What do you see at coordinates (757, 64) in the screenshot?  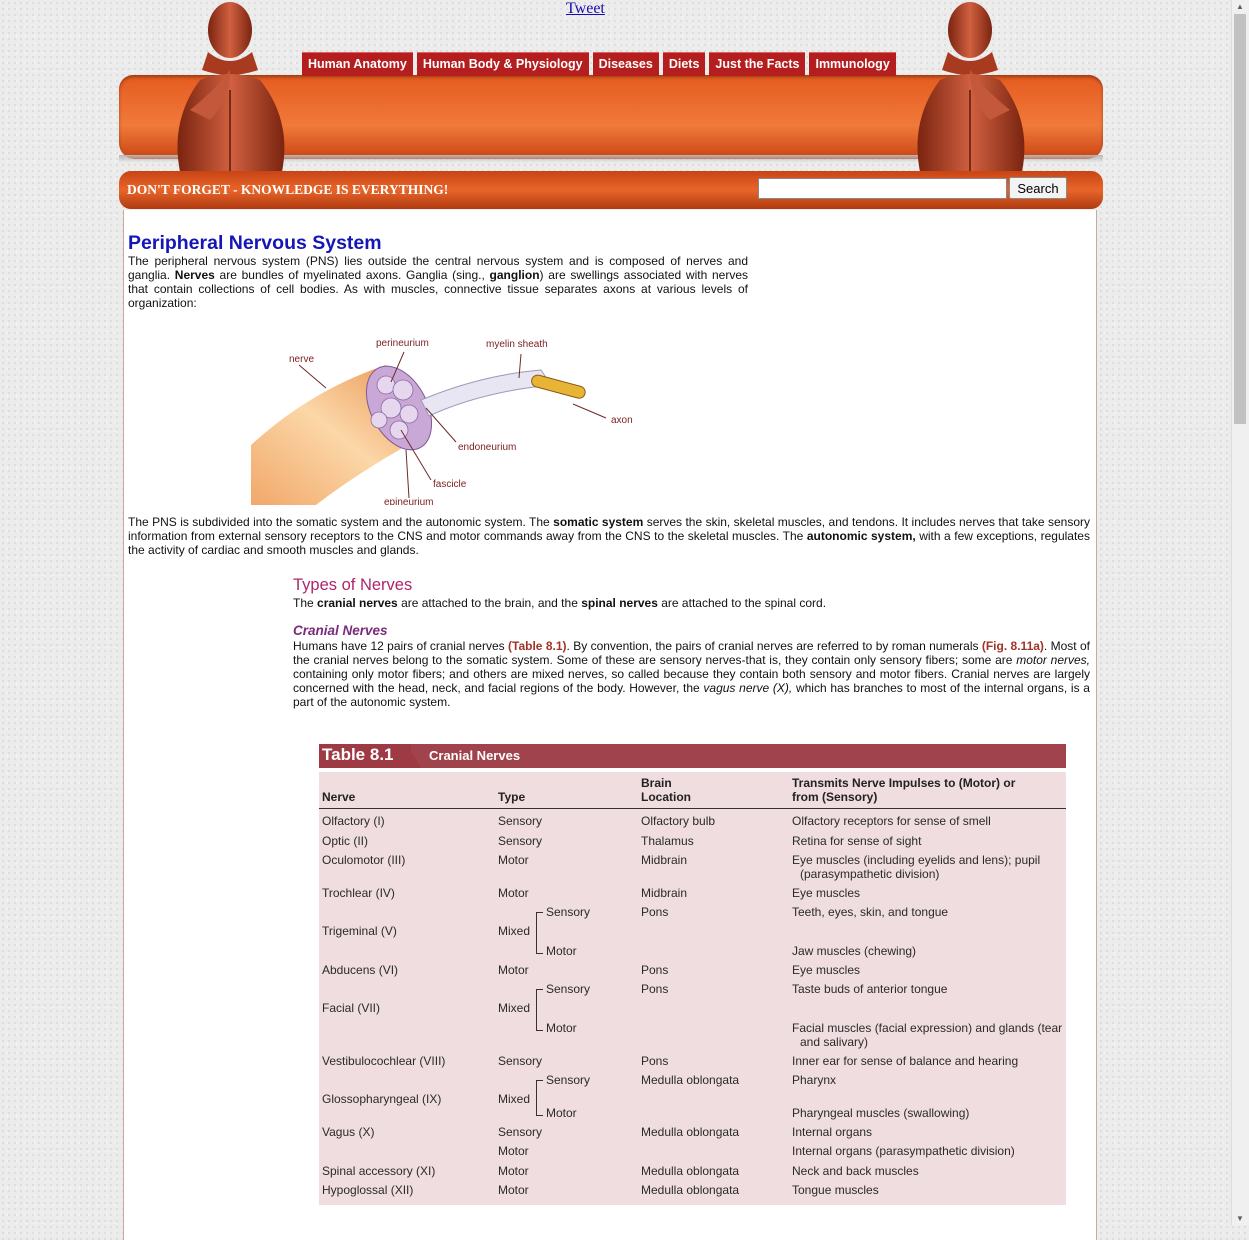 I see `nav-tab-just-the-facts: Just the Facts` at bounding box center [757, 64].